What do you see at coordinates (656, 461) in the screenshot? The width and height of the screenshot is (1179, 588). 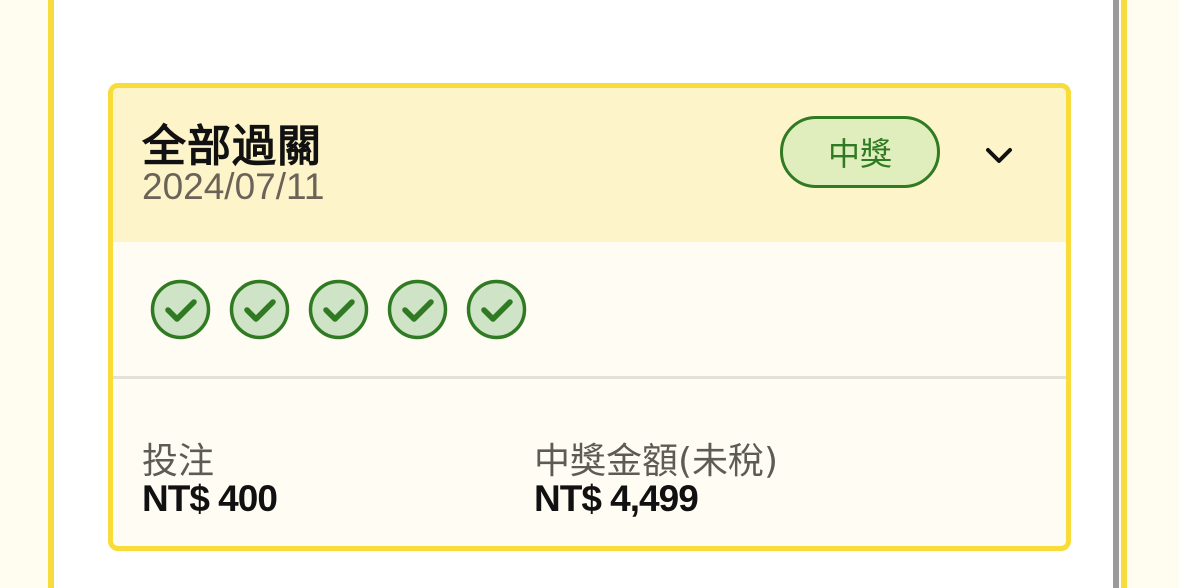 I see `payout-label: 中獎金額(未稅)` at bounding box center [656, 461].